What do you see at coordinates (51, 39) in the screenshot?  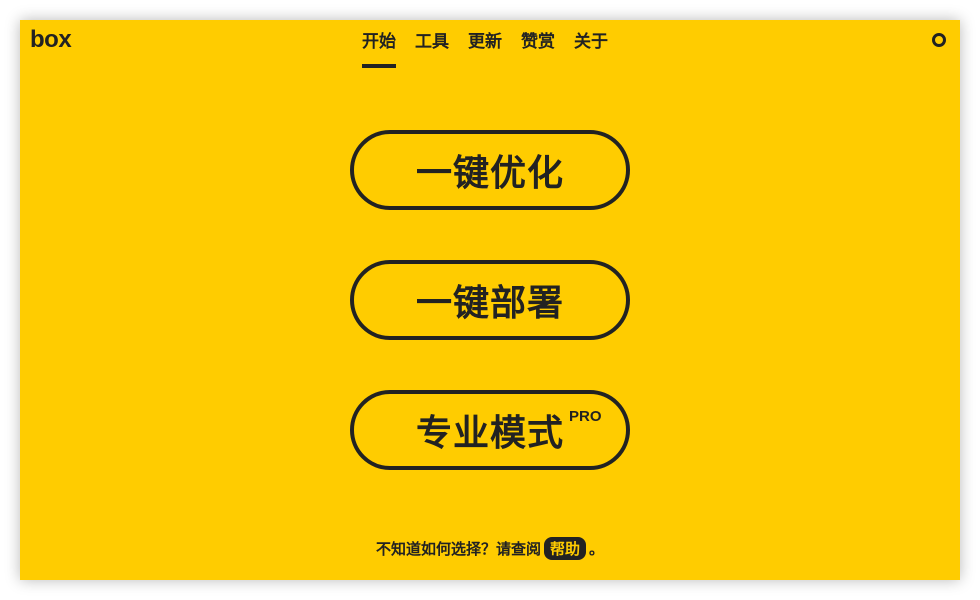 I see `app-logo: box` at bounding box center [51, 39].